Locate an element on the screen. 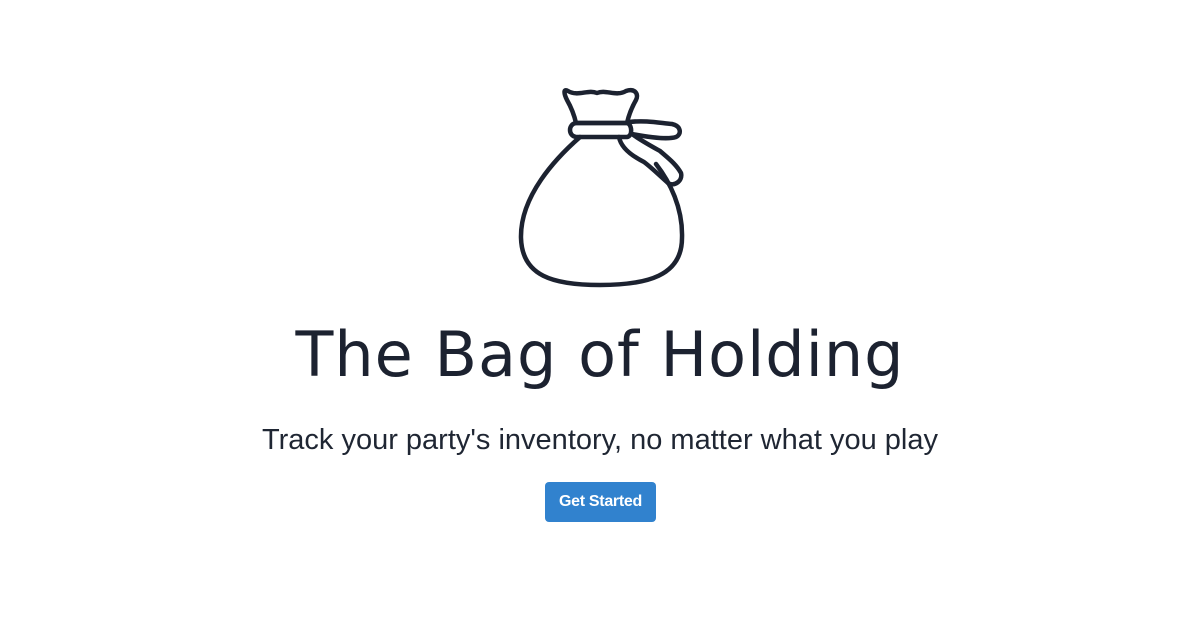  get-started-button: Get Started is located at coordinates (600, 502).